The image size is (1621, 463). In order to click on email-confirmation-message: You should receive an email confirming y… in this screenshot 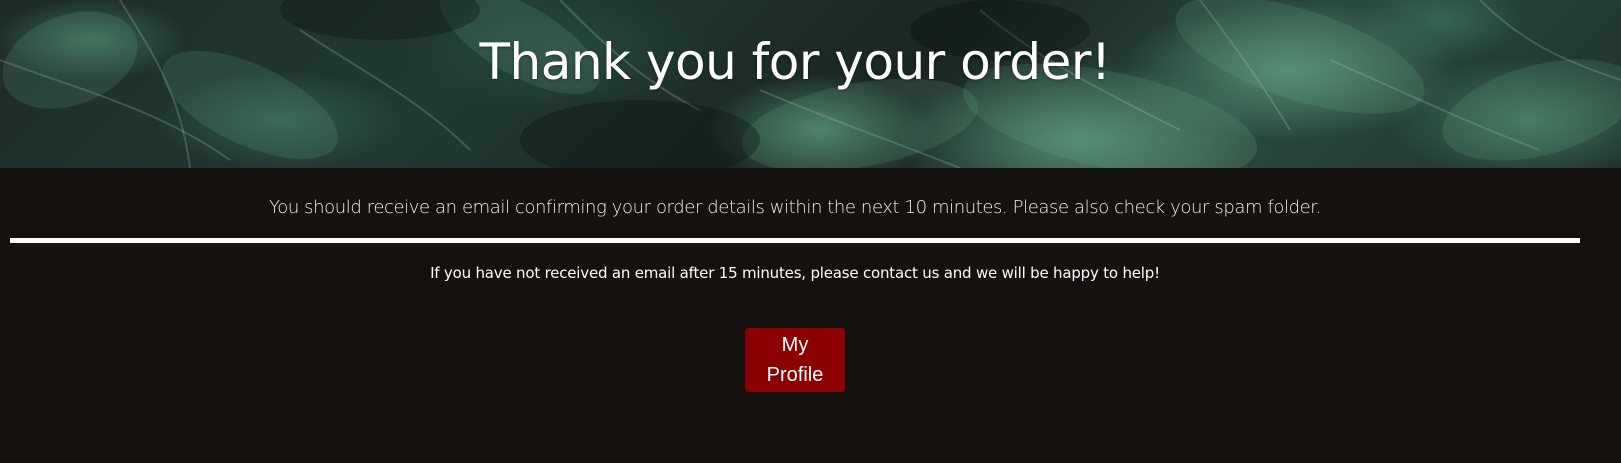, I will do `click(795, 207)`.